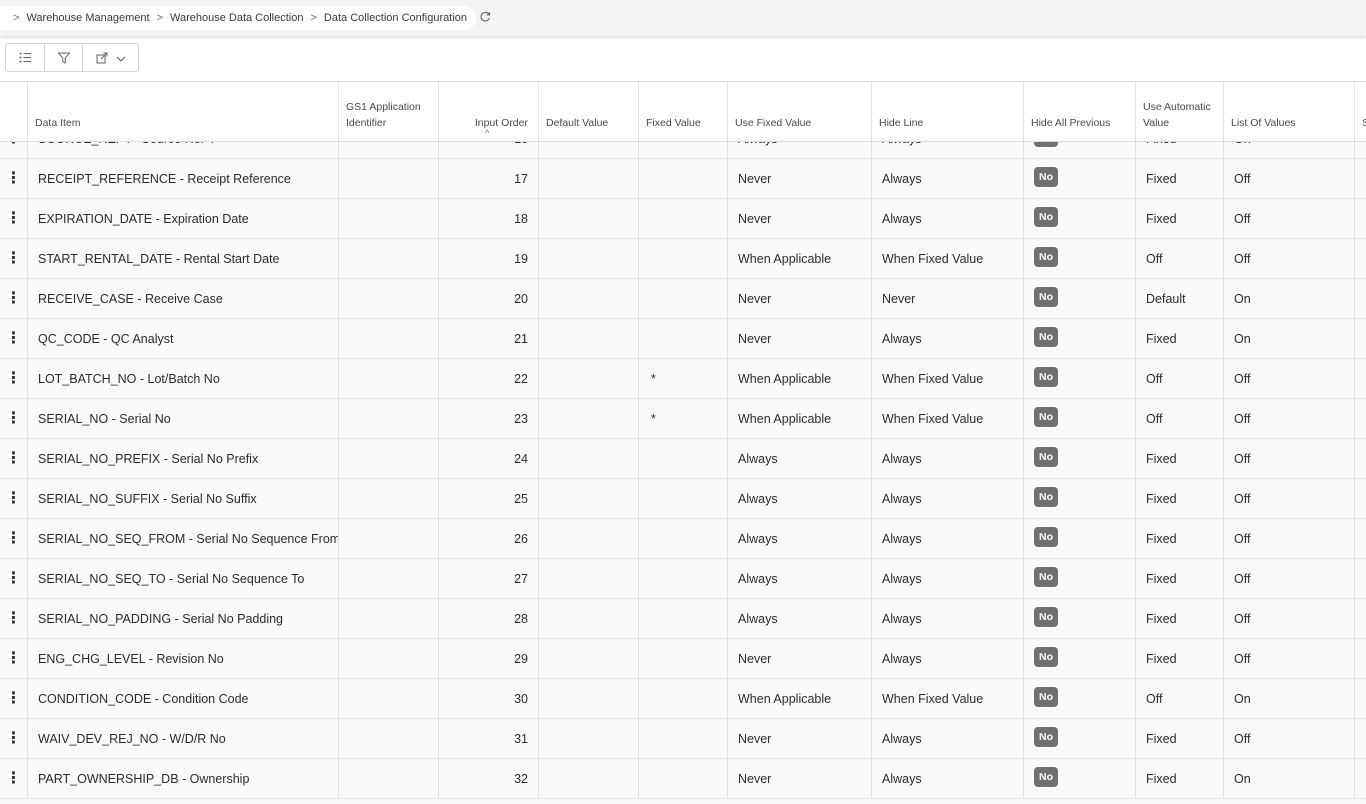 The image size is (1366, 804). I want to click on cell-data-item: WAIV_DEV_REJ_NO - W/D/R No, so click(183, 738).